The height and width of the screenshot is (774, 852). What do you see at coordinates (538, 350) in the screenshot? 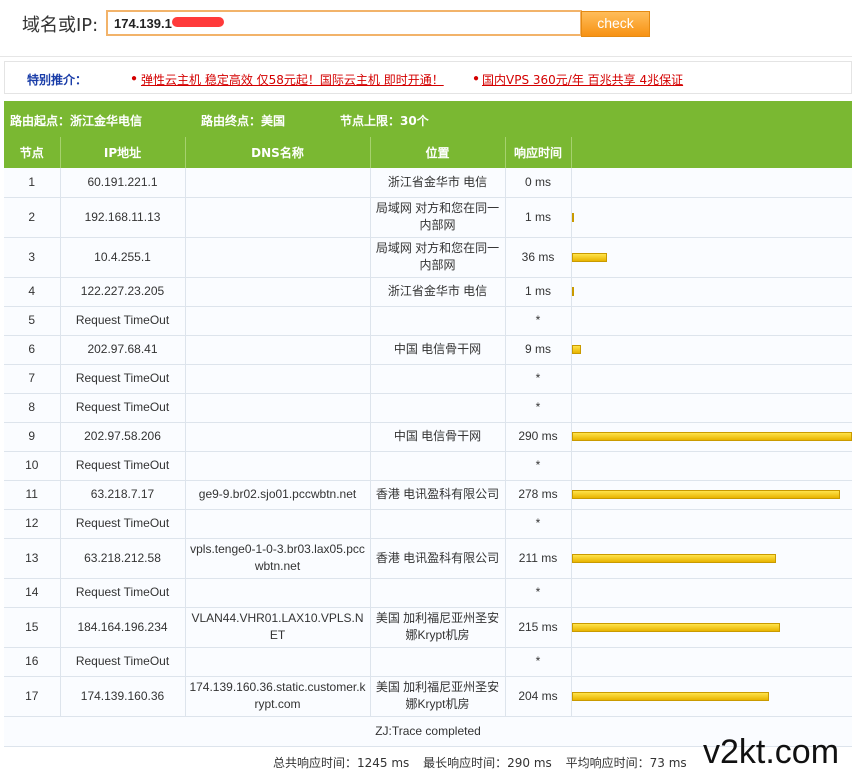
I see `time-cell: 9 ms` at bounding box center [538, 350].